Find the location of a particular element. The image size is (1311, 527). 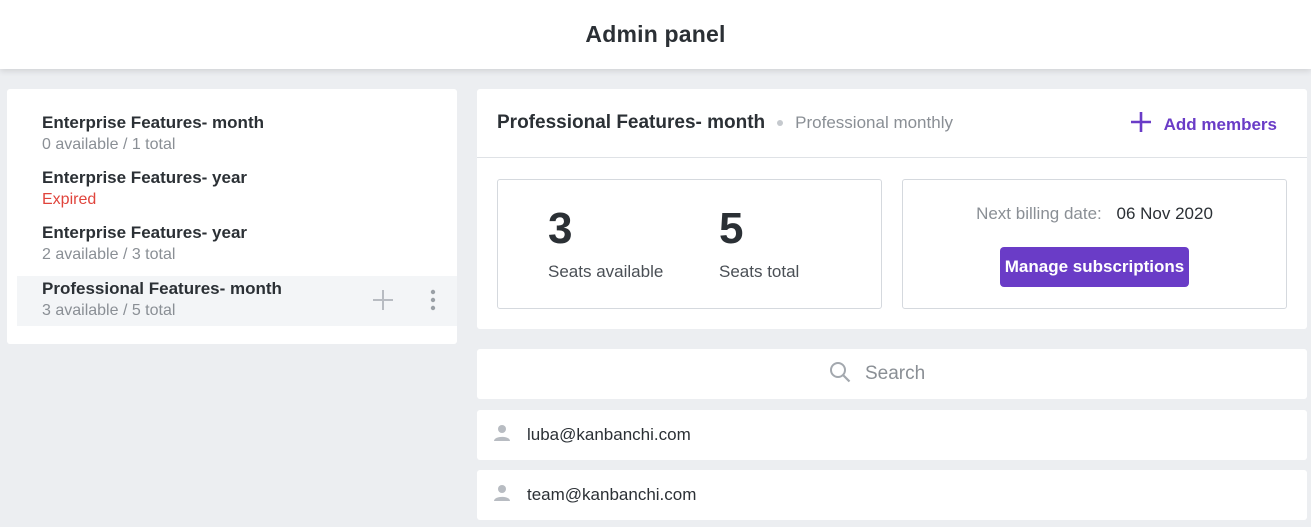

member-row: luba@kanbanchi.com is located at coordinates (892, 435).